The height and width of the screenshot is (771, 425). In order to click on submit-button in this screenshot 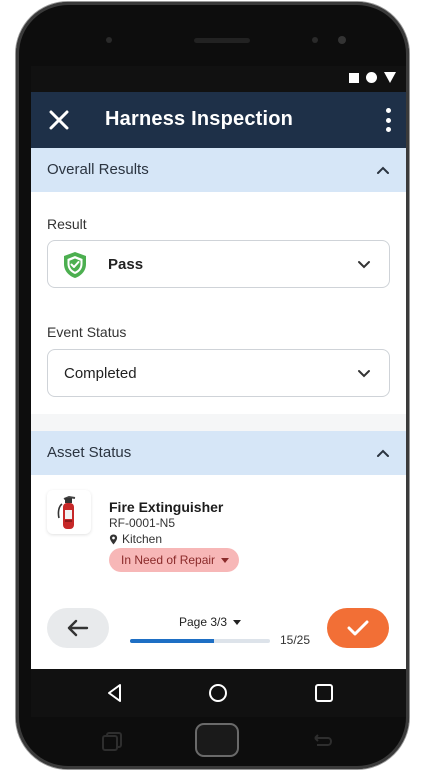, I will do `click(358, 628)`.